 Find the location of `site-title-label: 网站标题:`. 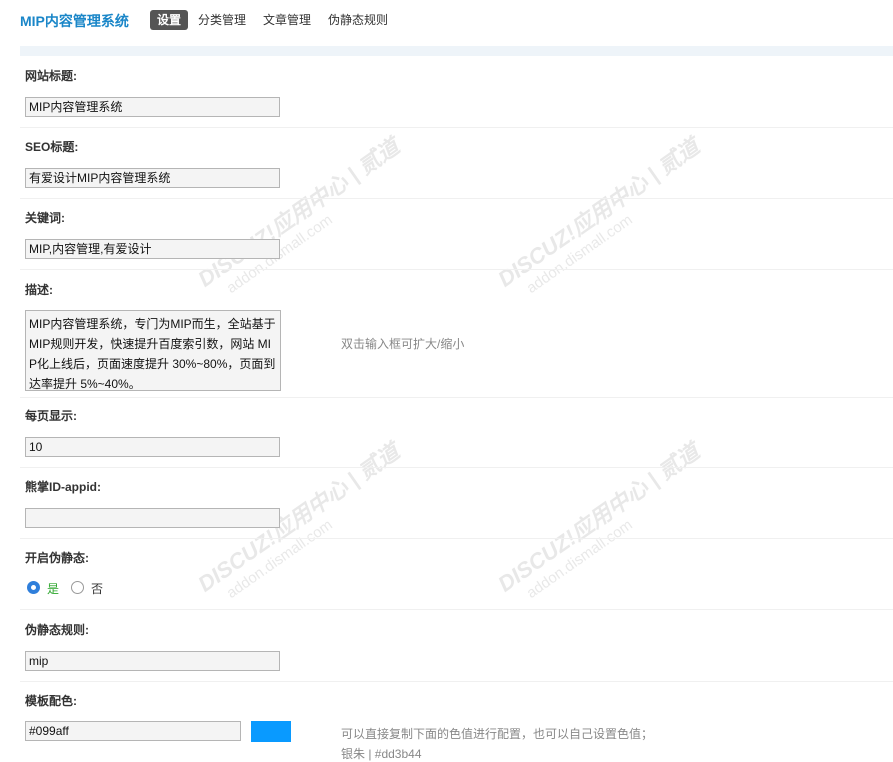

site-title-label: 网站标题: is located at coordinates (51, 76).